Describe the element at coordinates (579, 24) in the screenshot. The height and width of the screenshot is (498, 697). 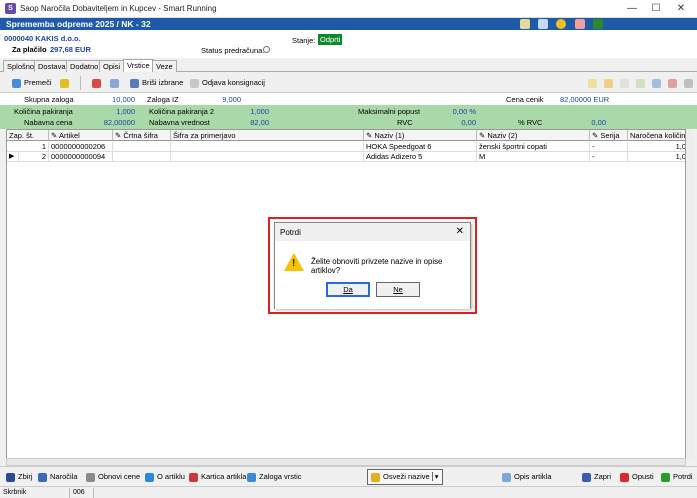
I see `document-icon` at that location.